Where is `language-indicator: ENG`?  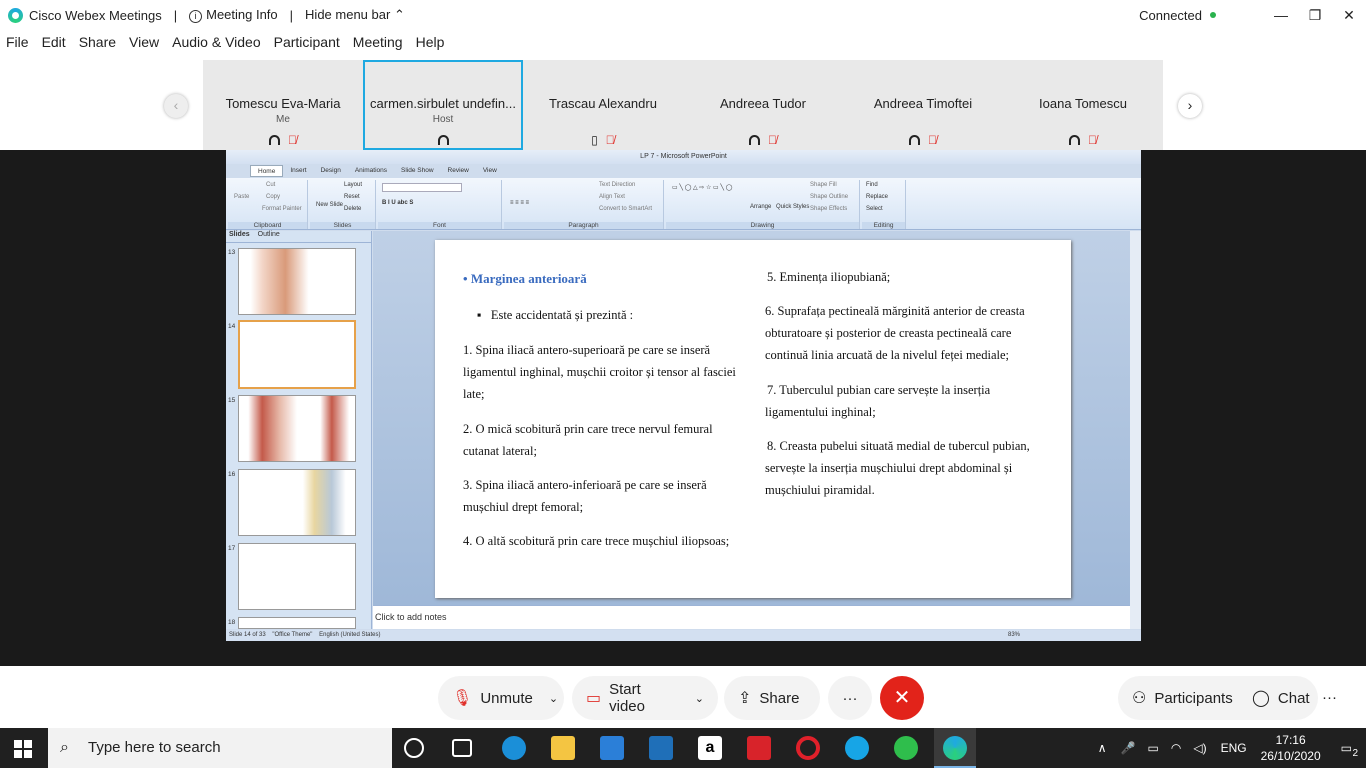 language-indicator: ENG is located at coordinates (1234, 748).